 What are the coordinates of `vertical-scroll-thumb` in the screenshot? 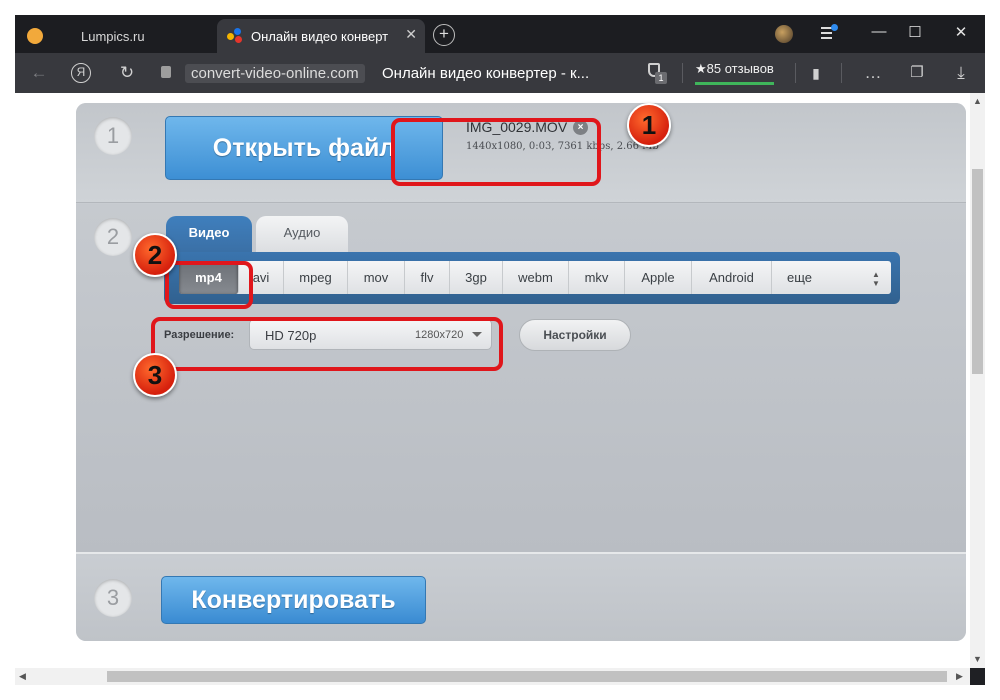 It's located at (977, 271).